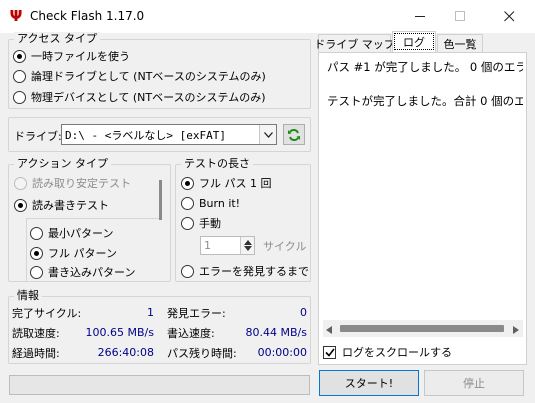 The width and height of the screenshot is (535, 403). I want to click on access-option-physical-device: 物理デバイスとして (NTベースのシステムのみ), so click(139, 97).